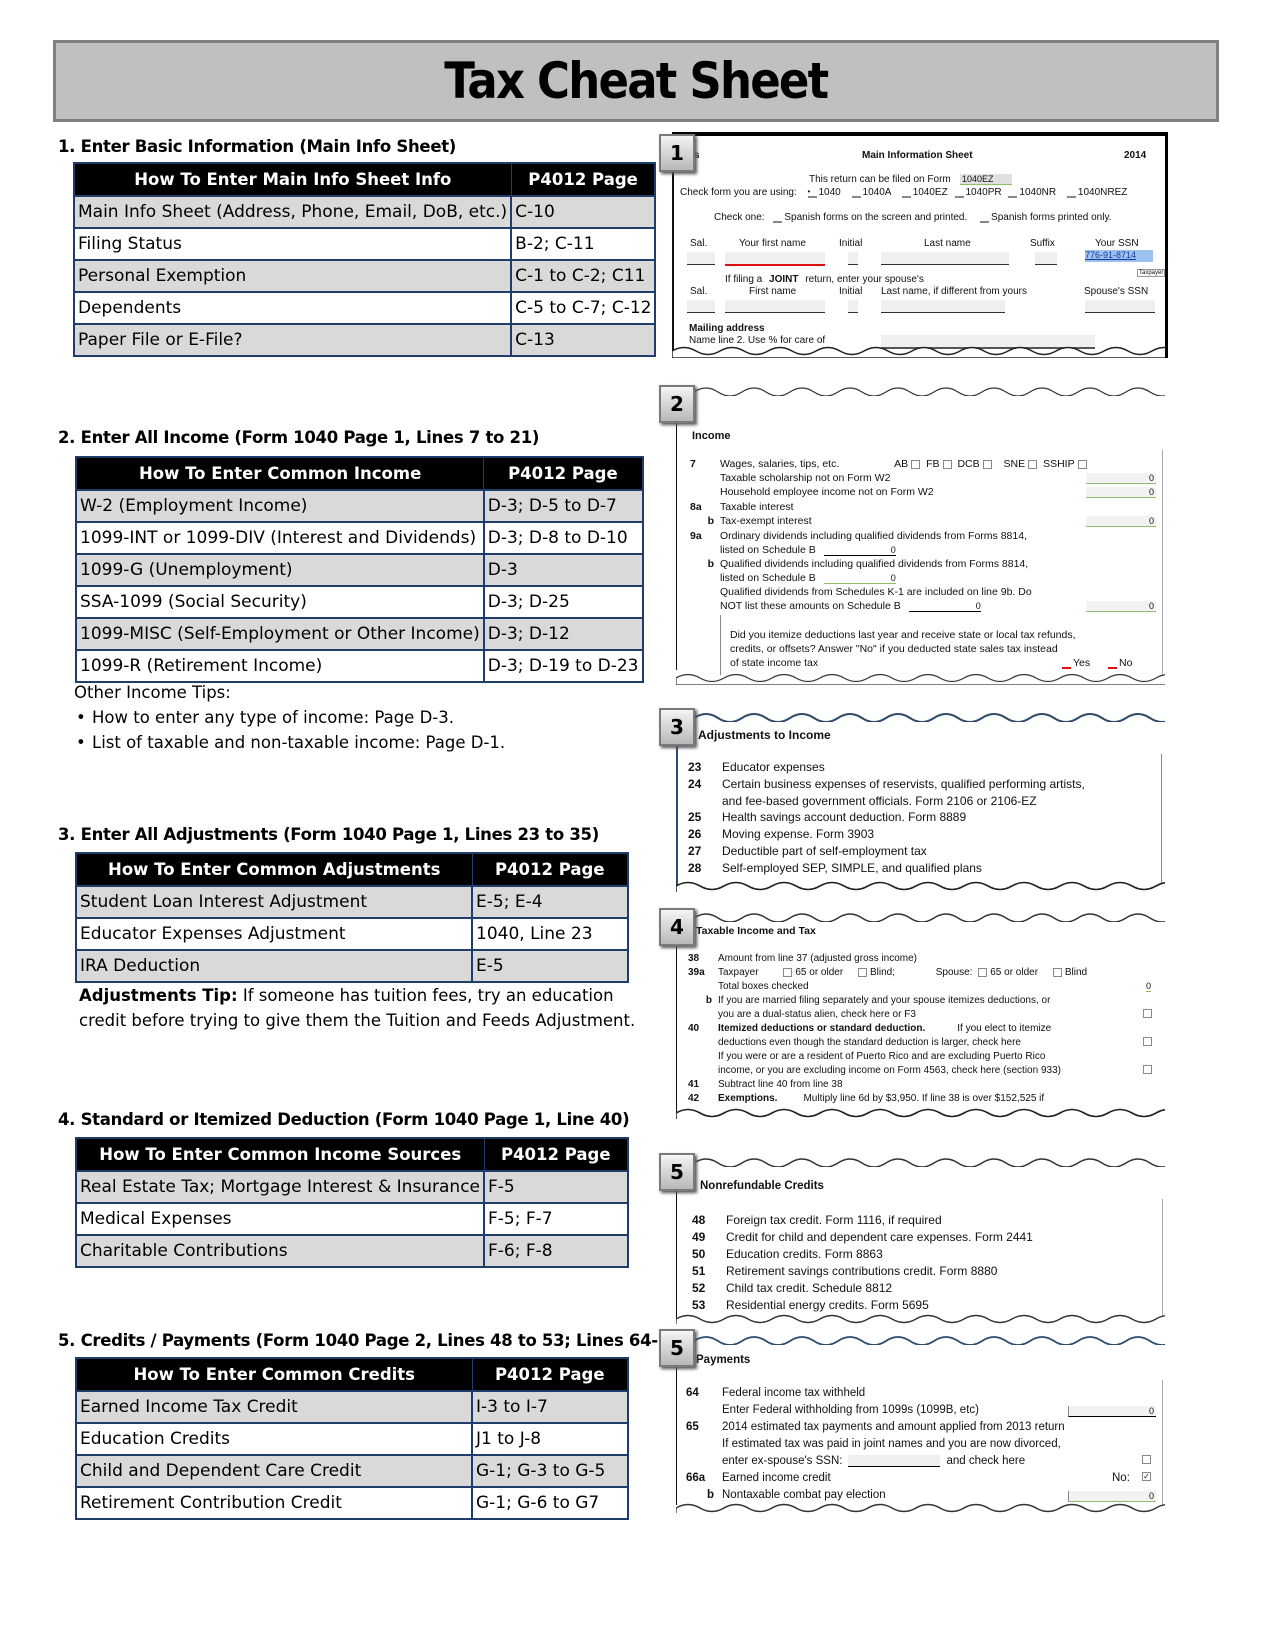  Describe the element at coordinates (583, 276) in the screenshot. I see `page-ref-cell: C-1 to C-2; C11` at that location.